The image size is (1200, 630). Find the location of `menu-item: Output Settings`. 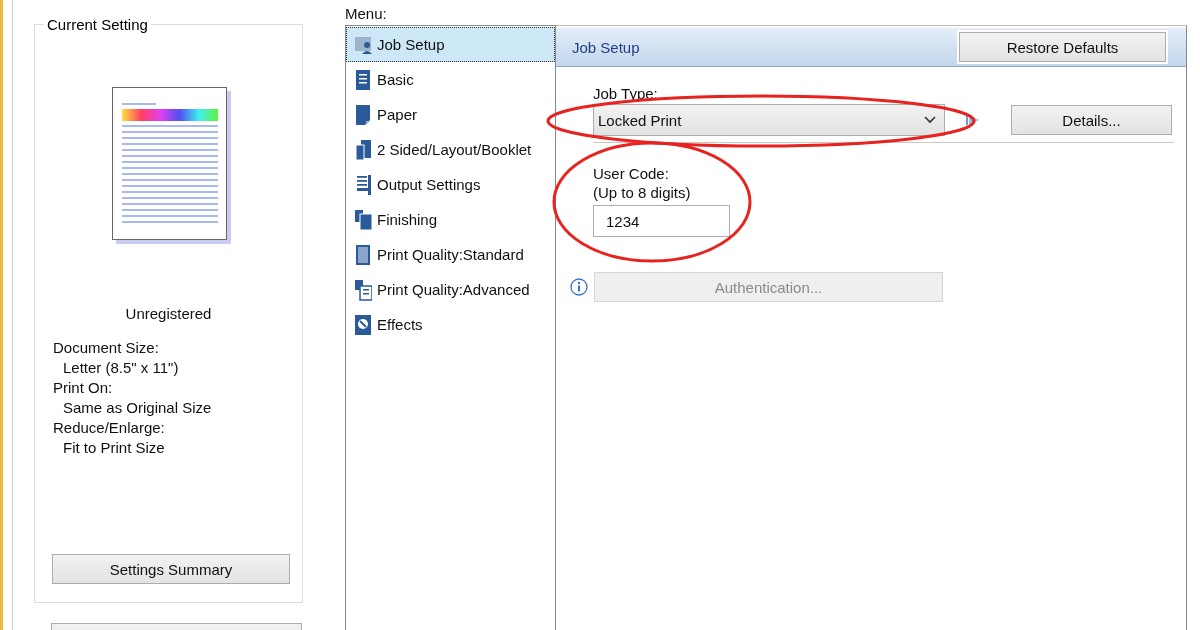

menu-item: Output Settings is located at coordinates (450, 184).